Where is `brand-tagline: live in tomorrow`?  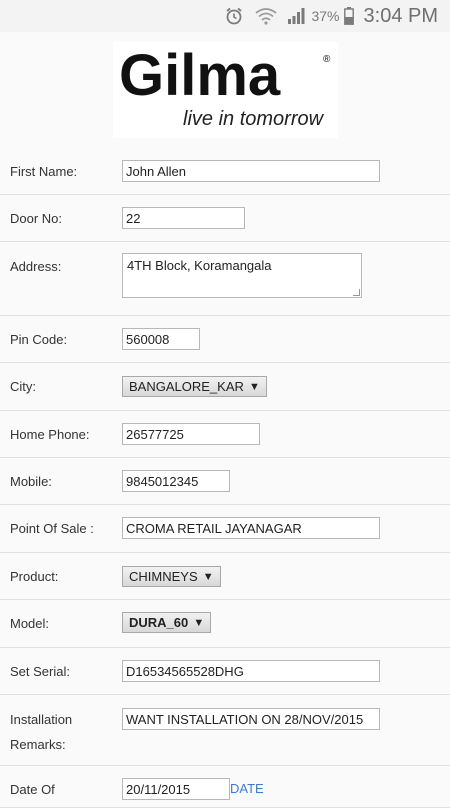 brand-tagline: live in tomorrow is located at coordinates (253, 119).